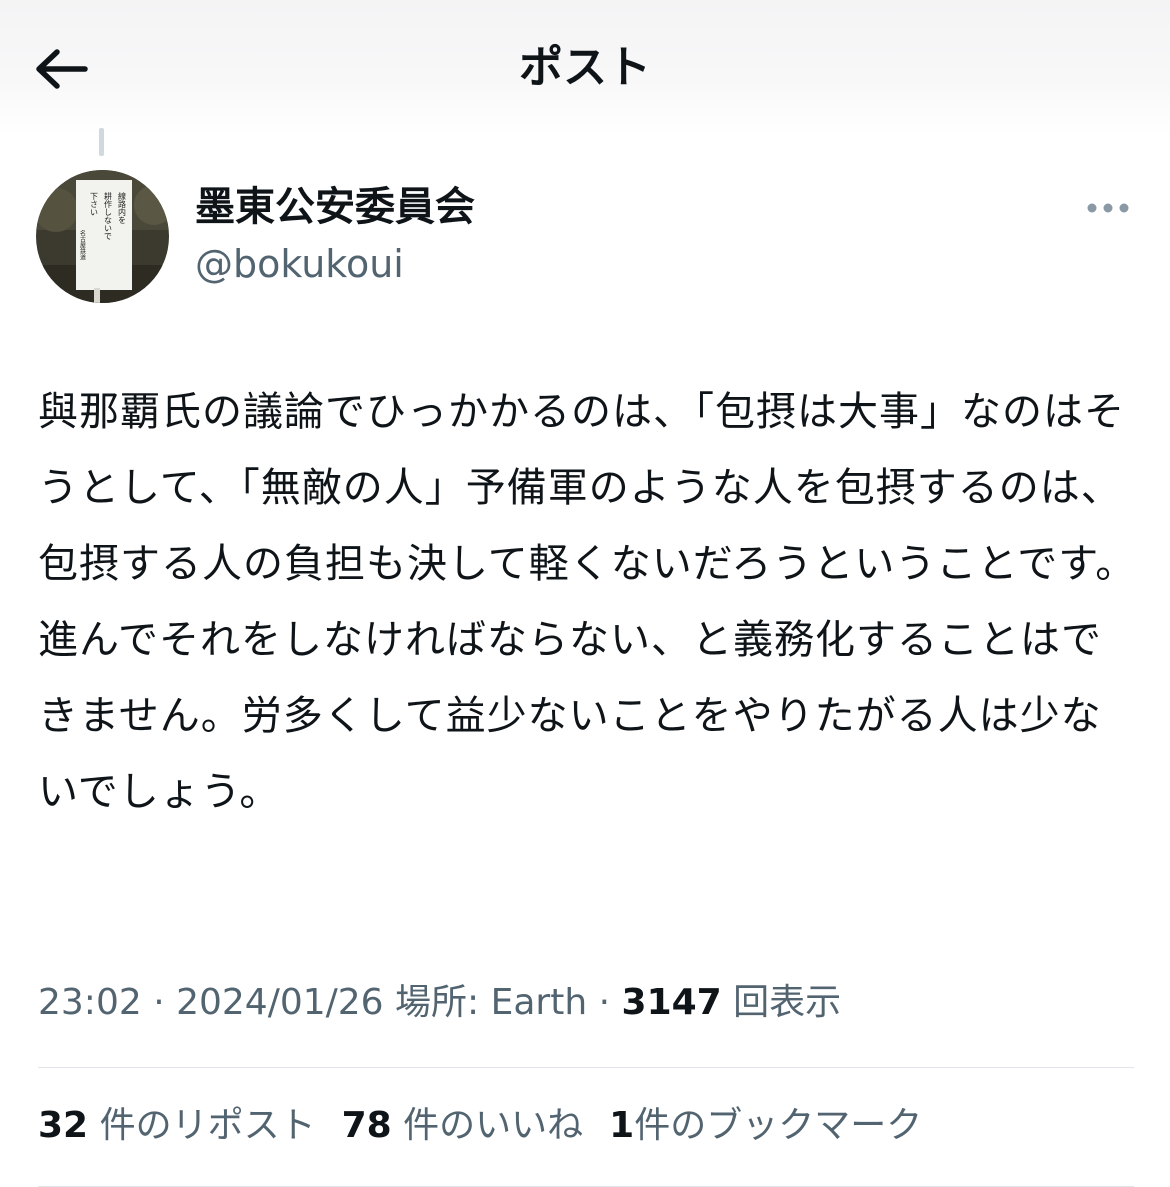 The width and height of the screenshot is (1170, 1187). I want to click on tweet-date: 2024/01/26, so click(280, 1002).